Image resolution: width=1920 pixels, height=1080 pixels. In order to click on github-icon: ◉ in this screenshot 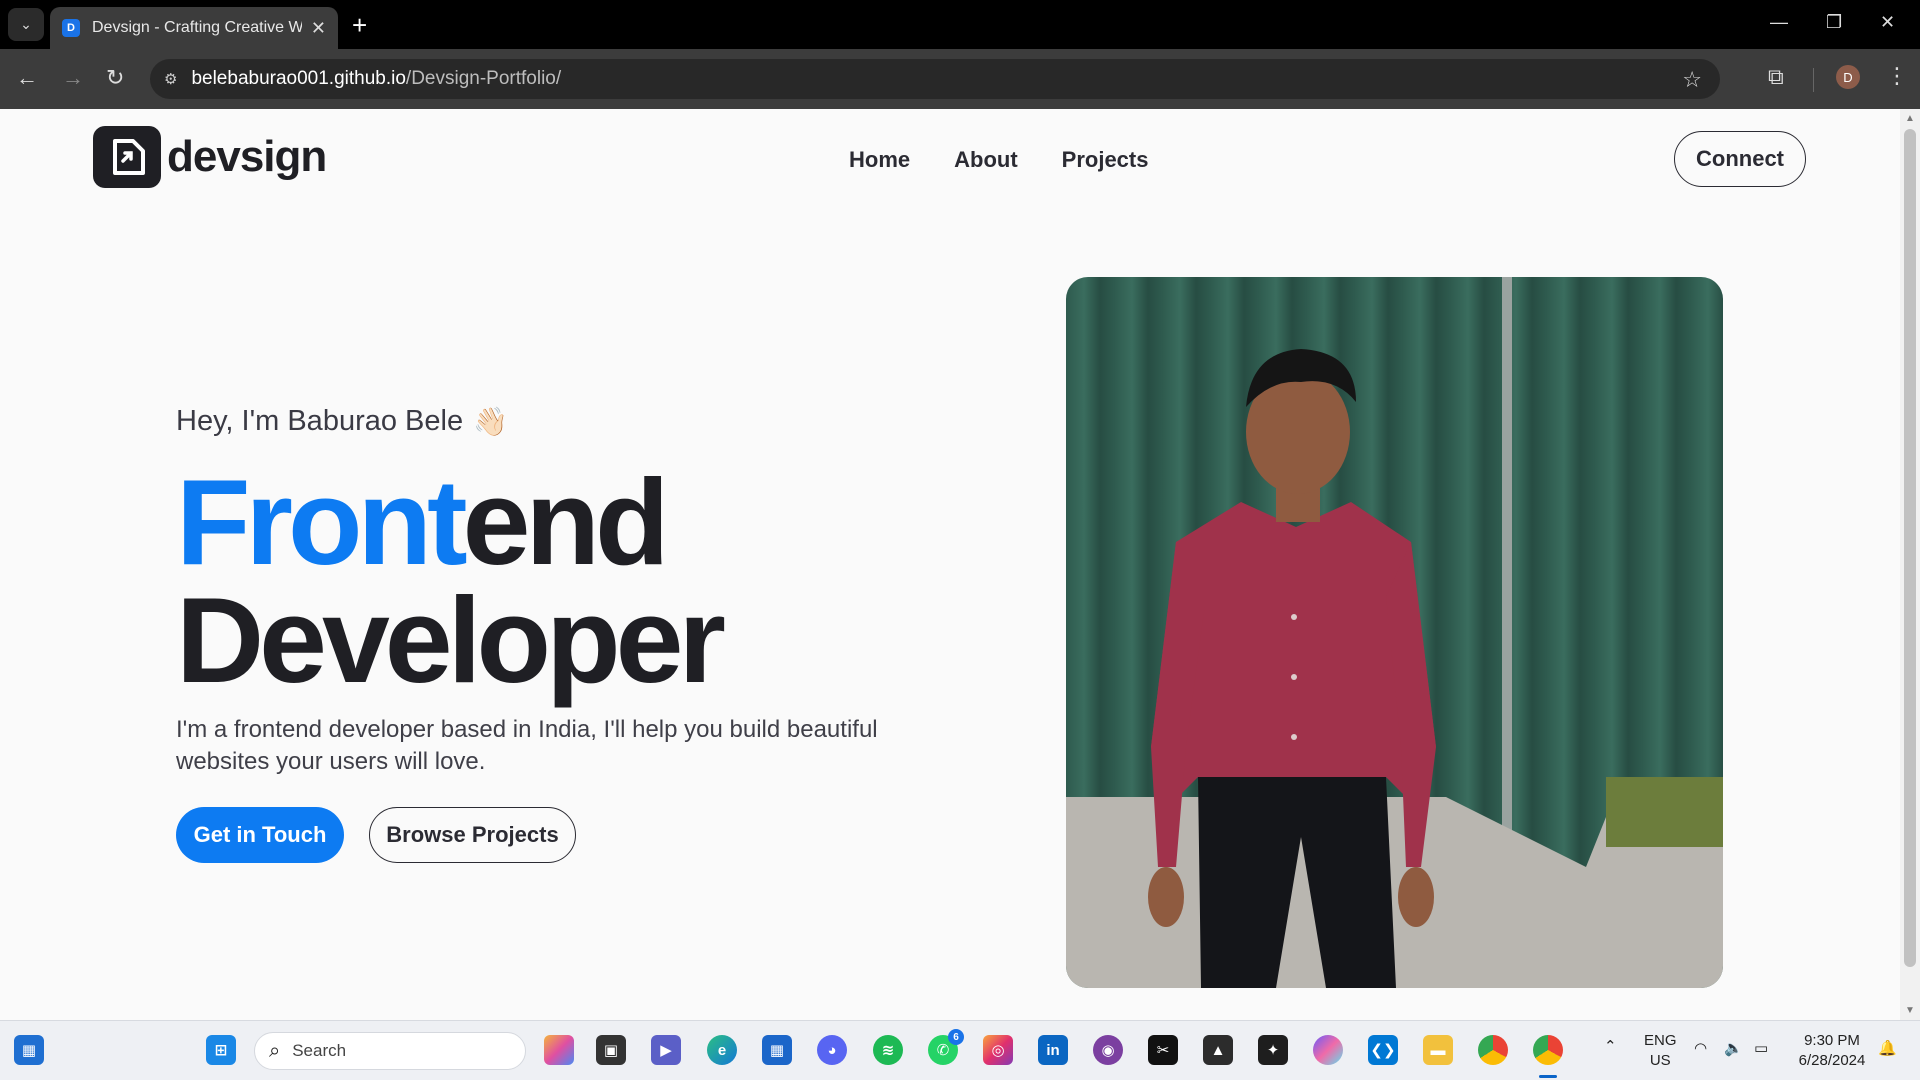, I will do `click(1108, 1050)`.